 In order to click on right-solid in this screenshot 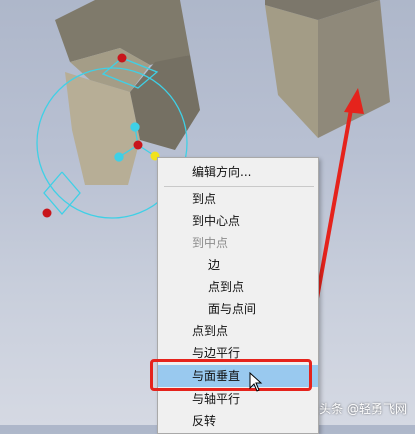, I will do `click(327, 69)`.